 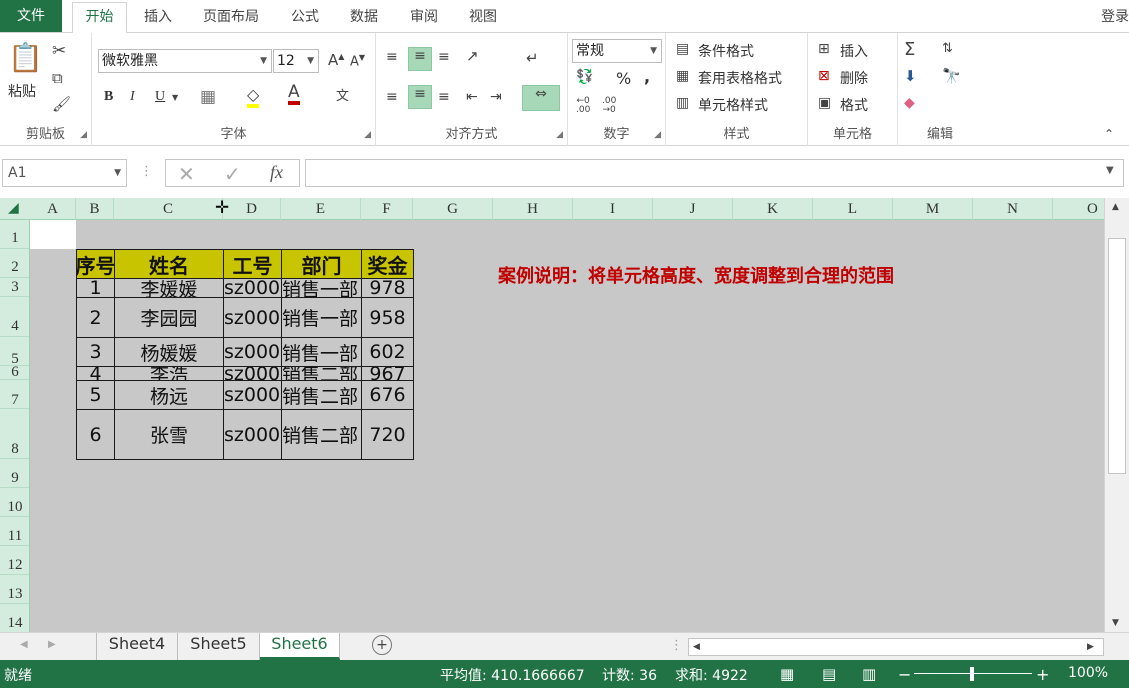 What do you see at coordinates (364, 16) in the screenshot?
I see `tab-data: 数据` at bounding box center [364, 16].